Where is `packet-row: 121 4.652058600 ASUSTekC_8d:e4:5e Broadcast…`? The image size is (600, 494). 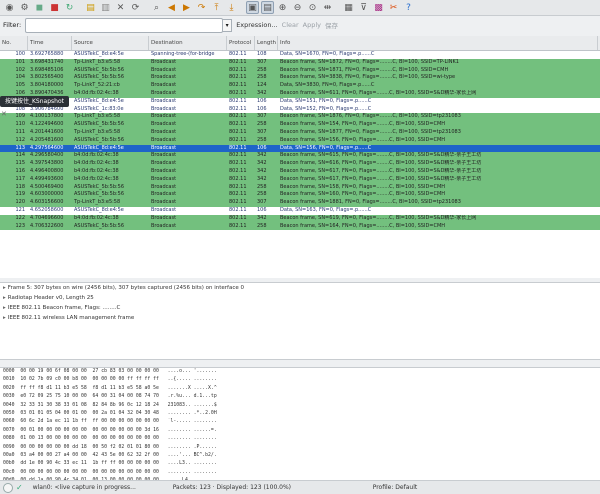
packet-row: 121 4.652058600 ASUSTekC_8d:e4:5e Broadcast… is located at coordinates (300, 210).